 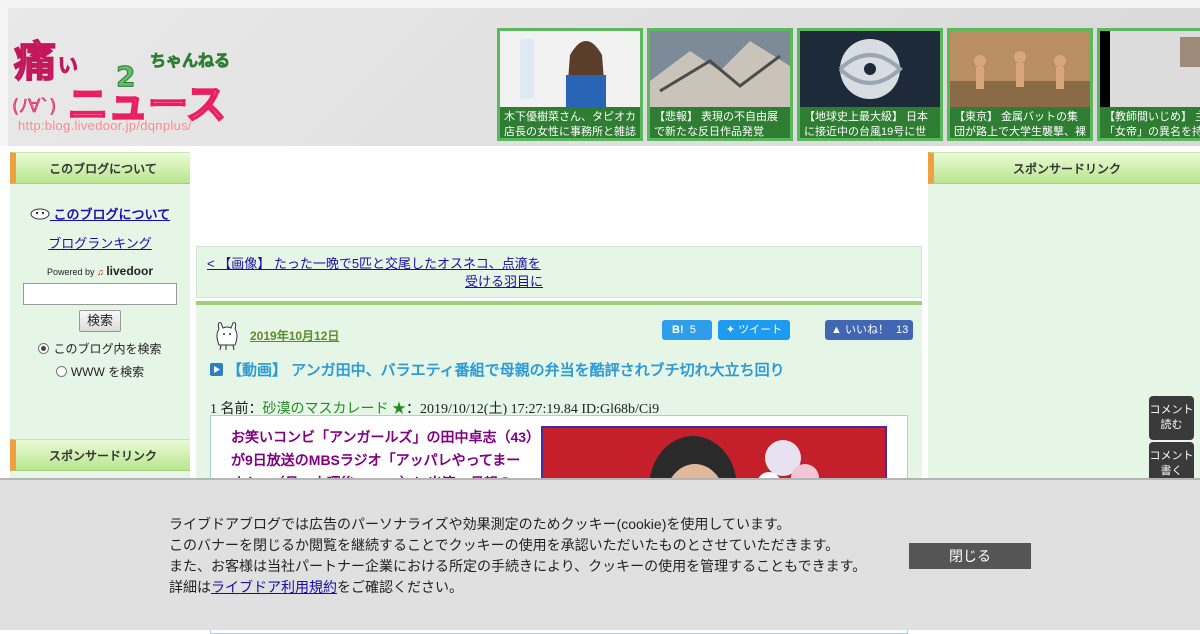 I want to click on thumbnail-caption: 木下優樹菜さん、タピオカ店長の女性に事務所と雑誌, so click(x=570, y=122).